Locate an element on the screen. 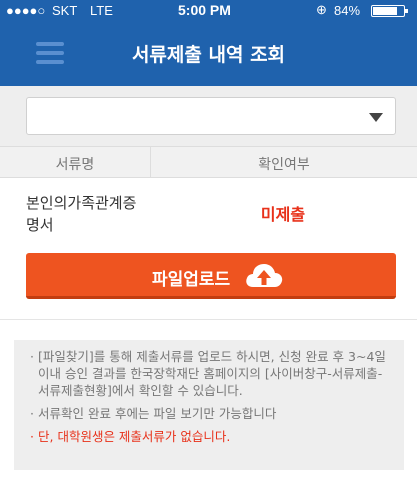  status-bar: ●●●●○ SKT LTE 5:00 PM ⊕ 84% is located at coordinates (208, 10).